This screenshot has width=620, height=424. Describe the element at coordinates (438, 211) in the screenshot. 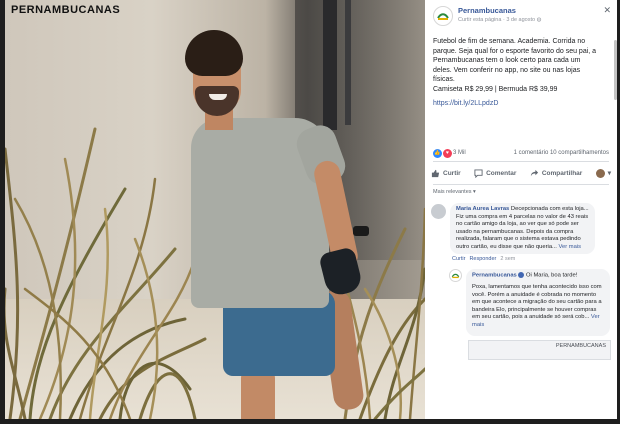

I see `commenter-avatar` at that location.